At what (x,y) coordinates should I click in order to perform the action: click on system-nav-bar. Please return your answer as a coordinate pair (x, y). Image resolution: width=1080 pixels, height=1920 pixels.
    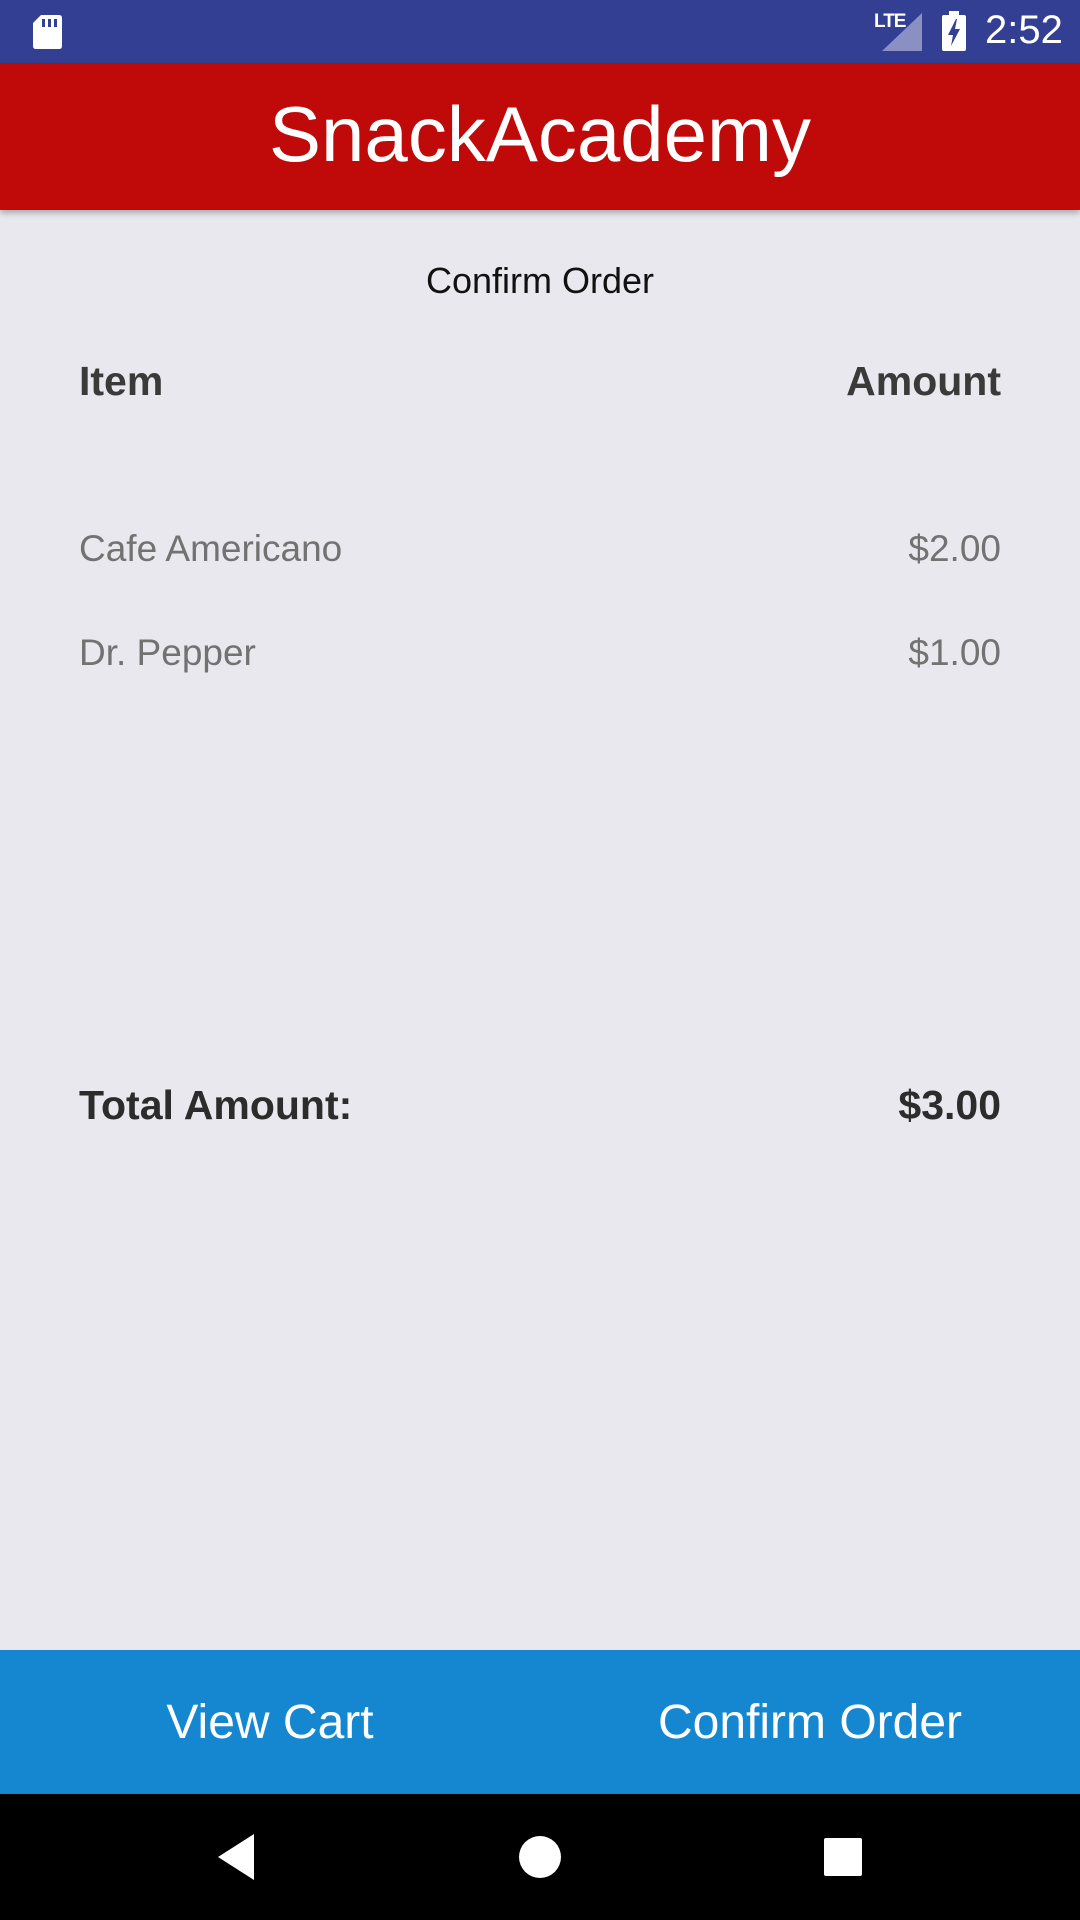
    Looking at the image, I should click on (540, 1857).